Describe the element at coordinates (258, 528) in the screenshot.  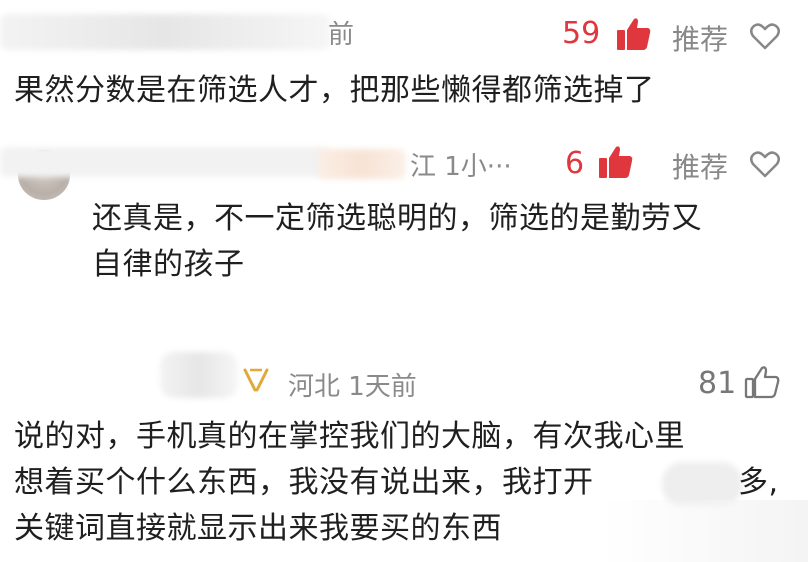
I see `comment-text-line-3: 关键词直接就显示出来我要买的东西` at that location.